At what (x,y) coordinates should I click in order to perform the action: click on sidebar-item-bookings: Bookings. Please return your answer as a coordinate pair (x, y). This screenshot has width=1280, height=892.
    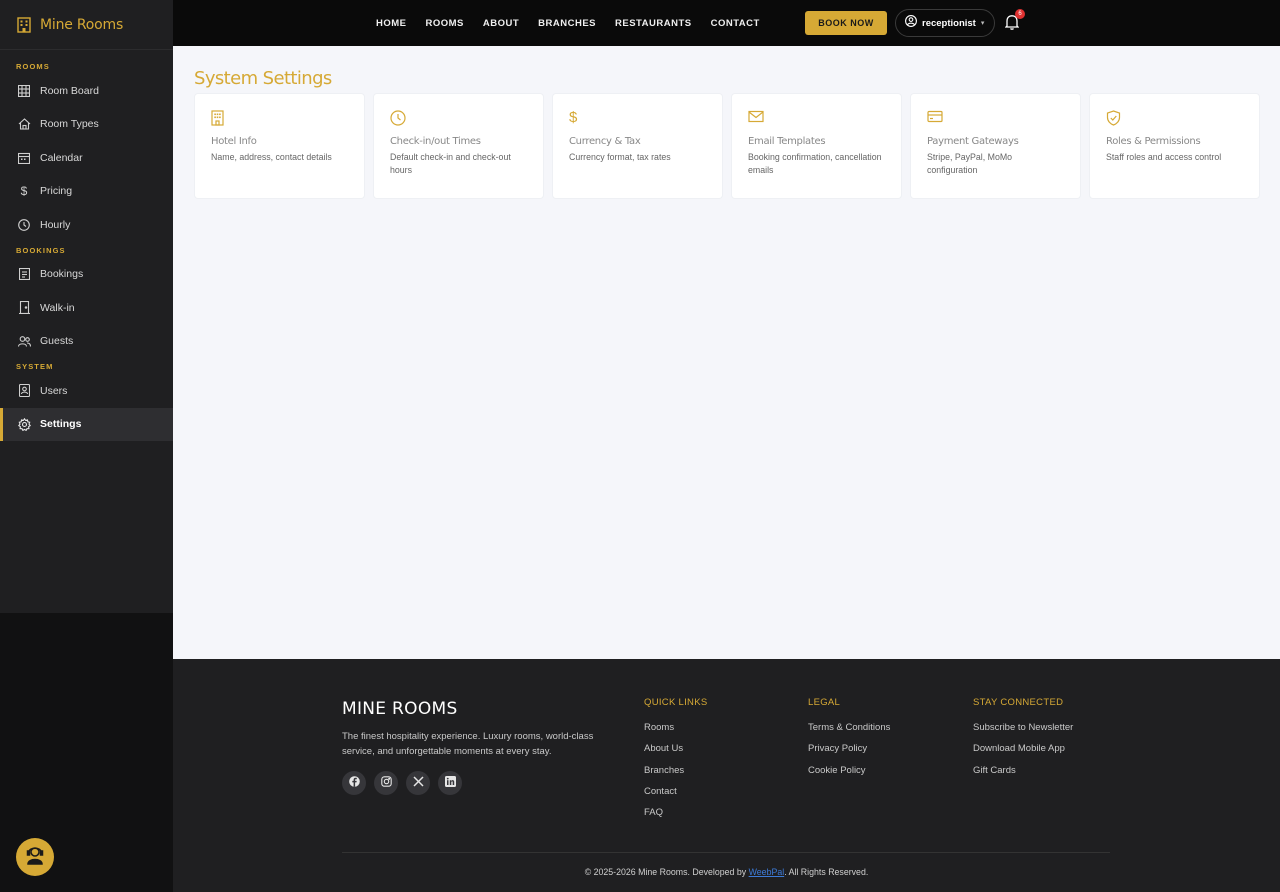
    Looking at the image, I should click on (86, 275).